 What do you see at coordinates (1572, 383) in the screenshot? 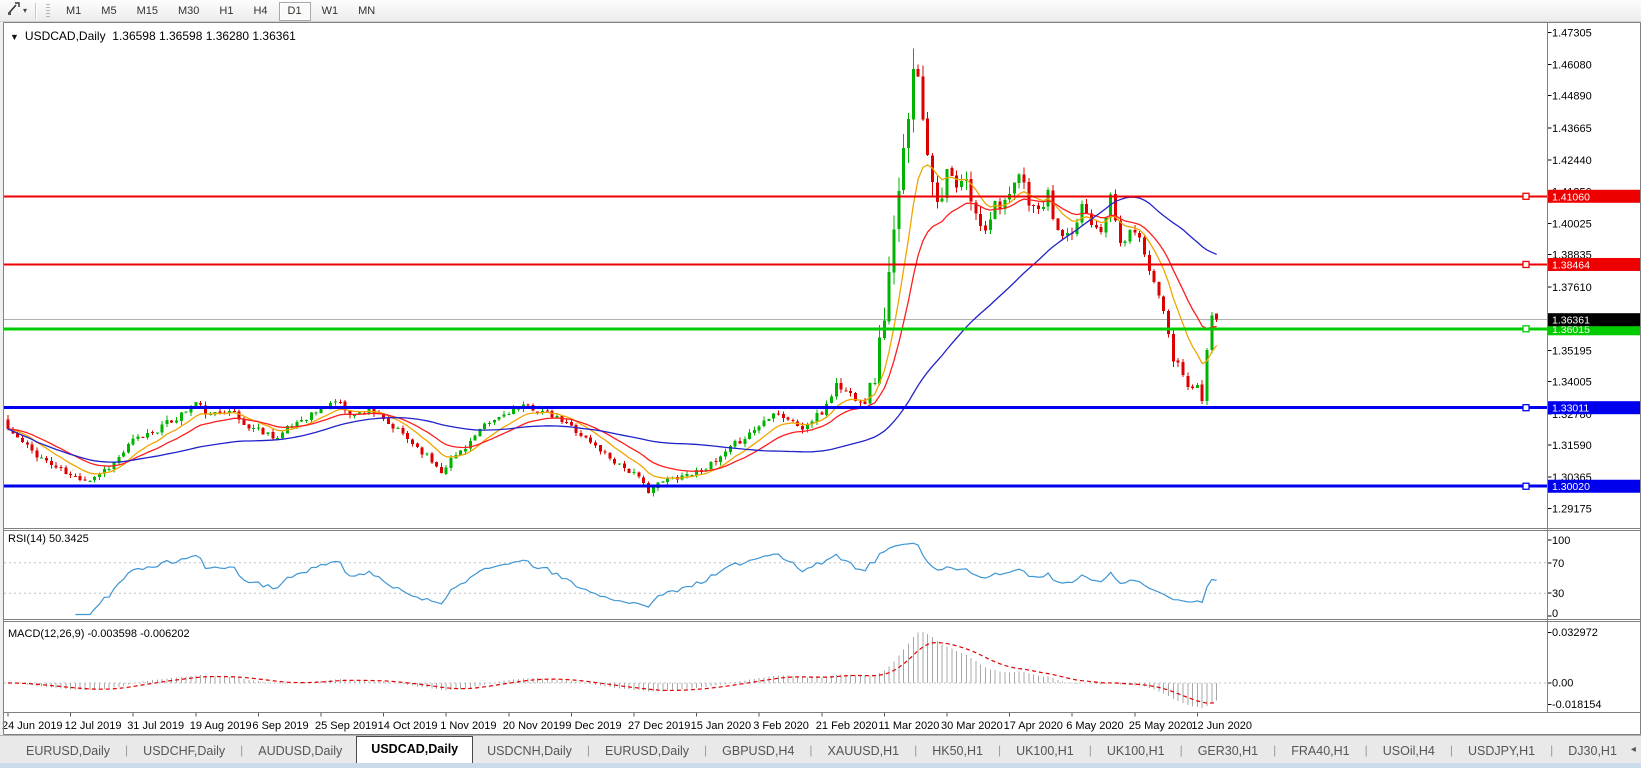
I see `svg-text: 1.34005` at bounding box center [1572, 383].